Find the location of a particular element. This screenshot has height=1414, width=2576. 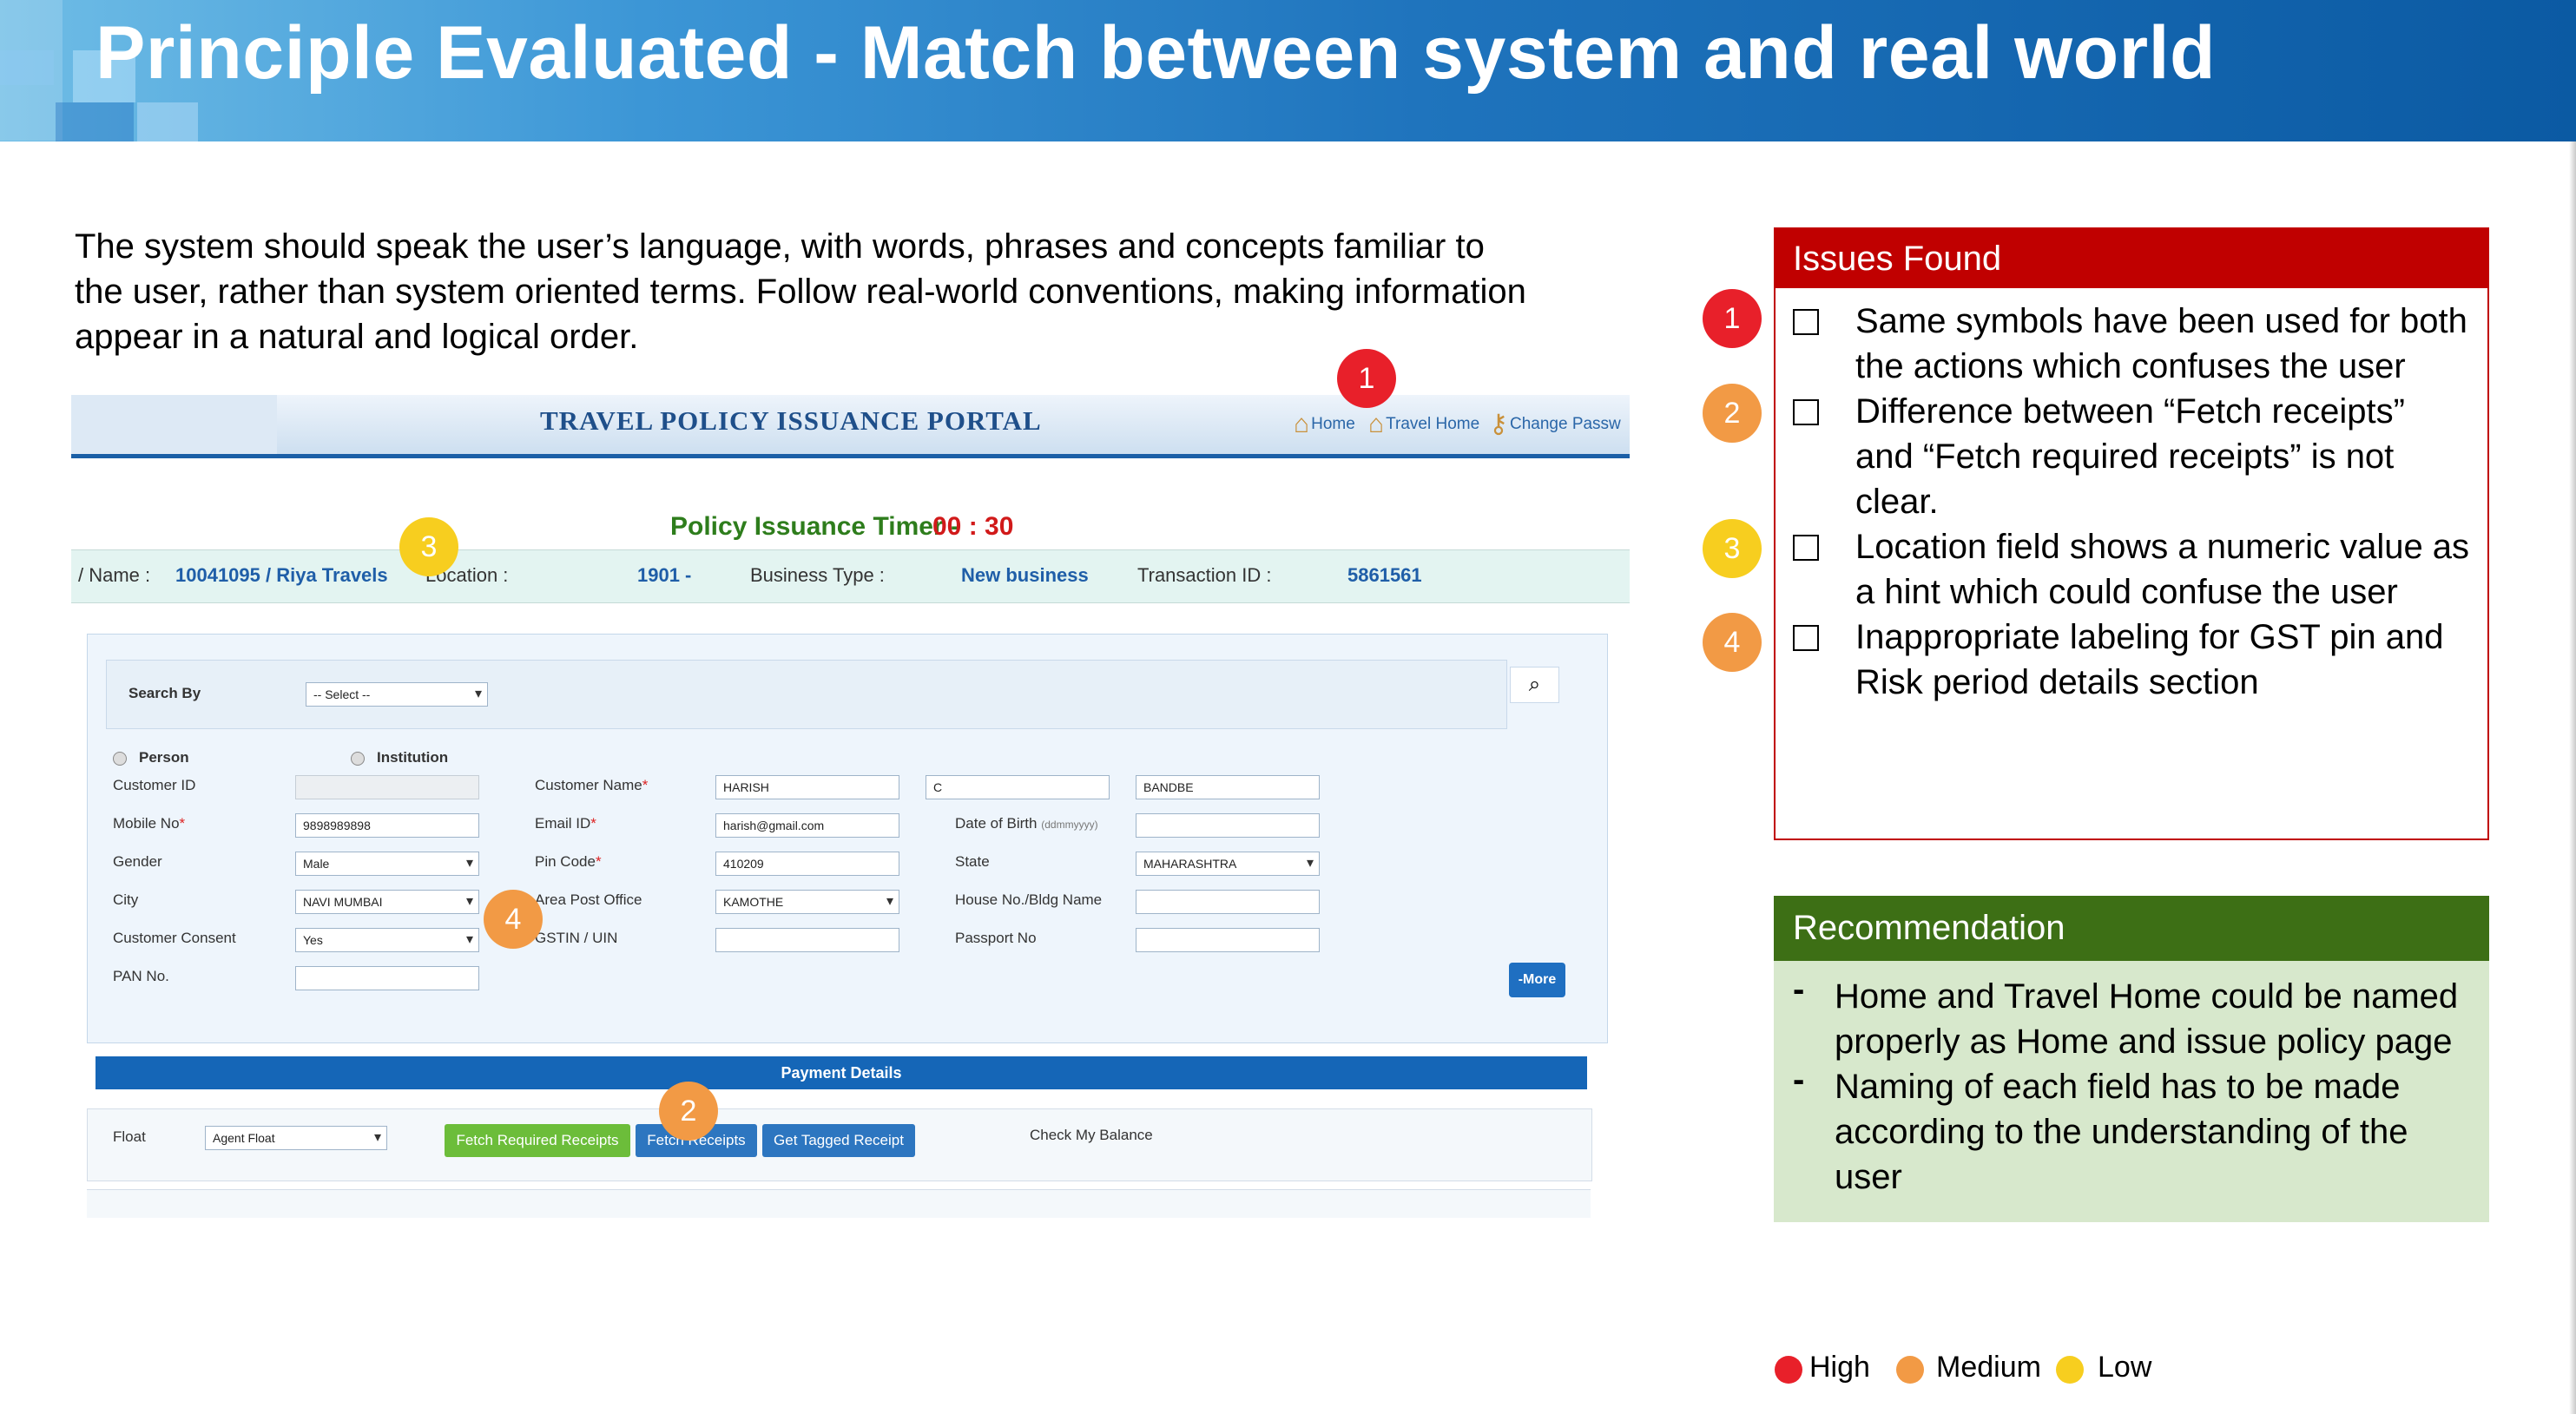

gender-select: Male is located at coordinates (387, 864).